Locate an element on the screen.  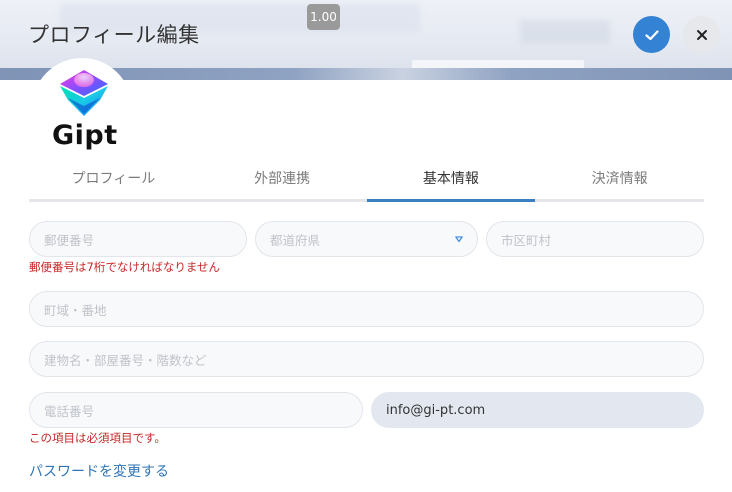
tab-basic-info: 基本情報 is located at coordinates (451, 183).